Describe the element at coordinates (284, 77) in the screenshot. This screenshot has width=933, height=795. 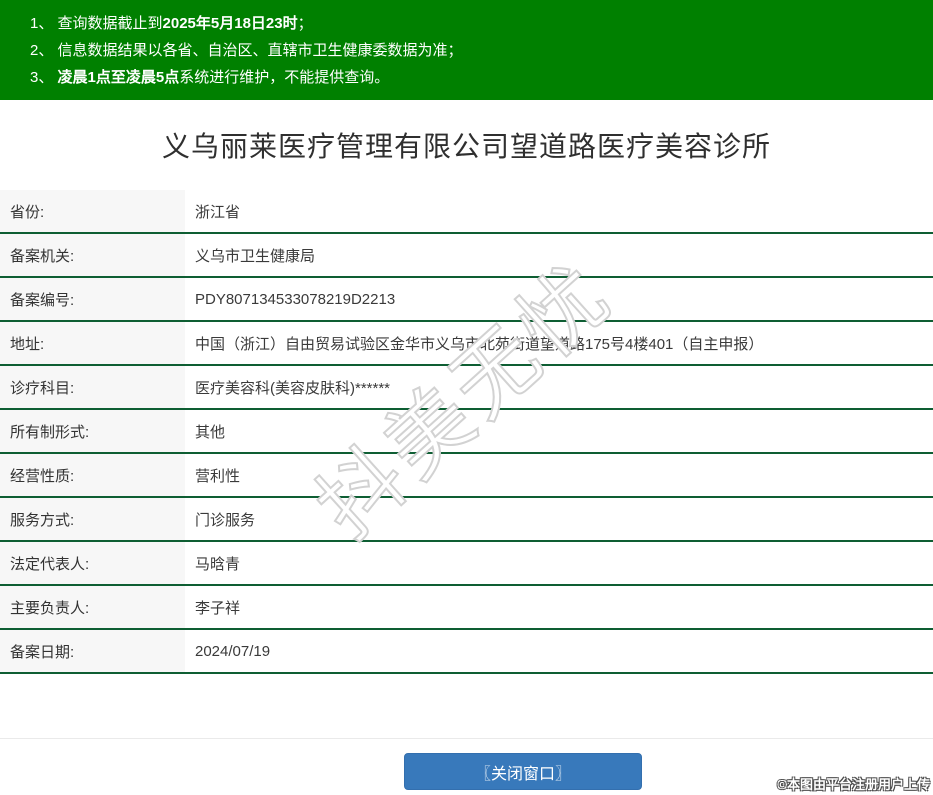
I see `notice-3-suffix: 系统进行维护，不能提供查询。` at that location.